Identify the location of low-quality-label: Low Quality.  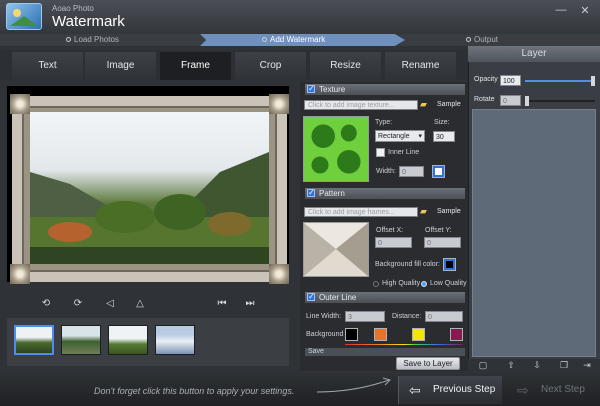
(448, 283).